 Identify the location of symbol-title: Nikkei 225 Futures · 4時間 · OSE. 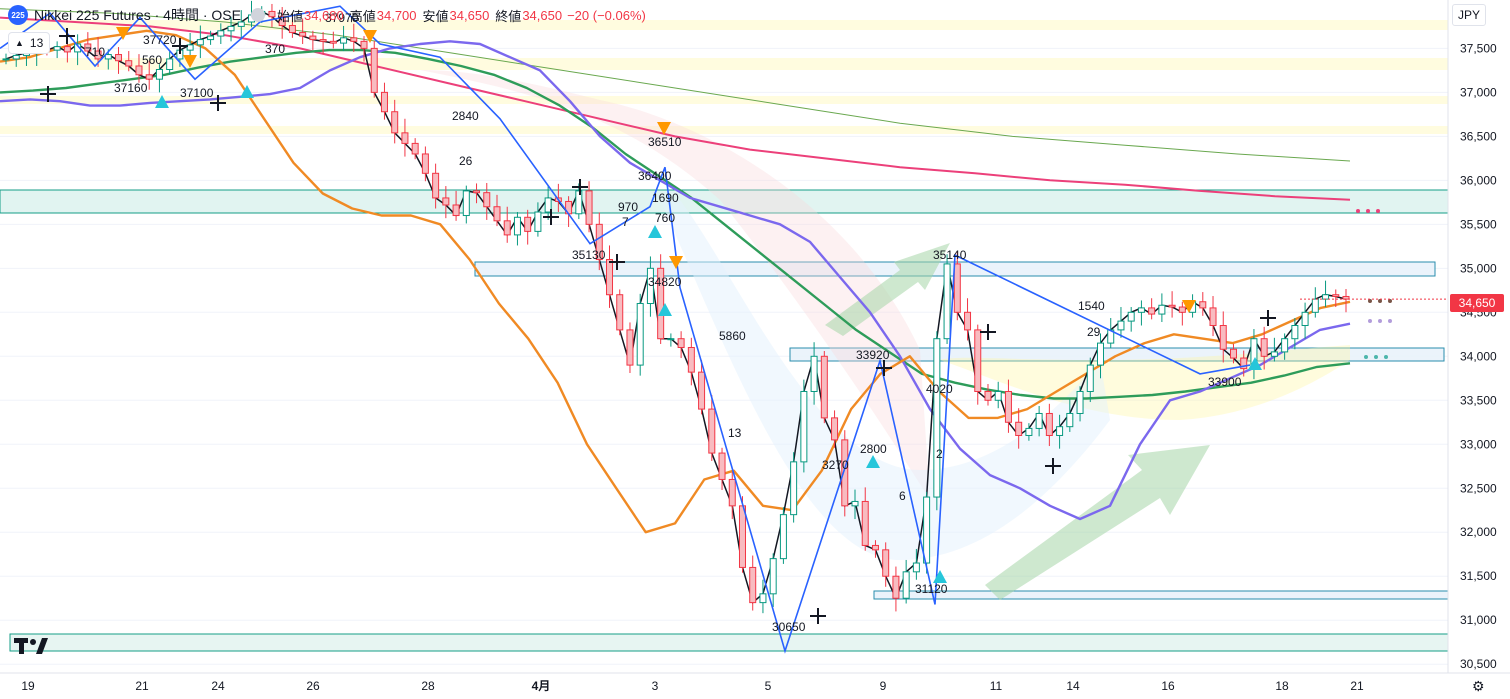
(137, 15).